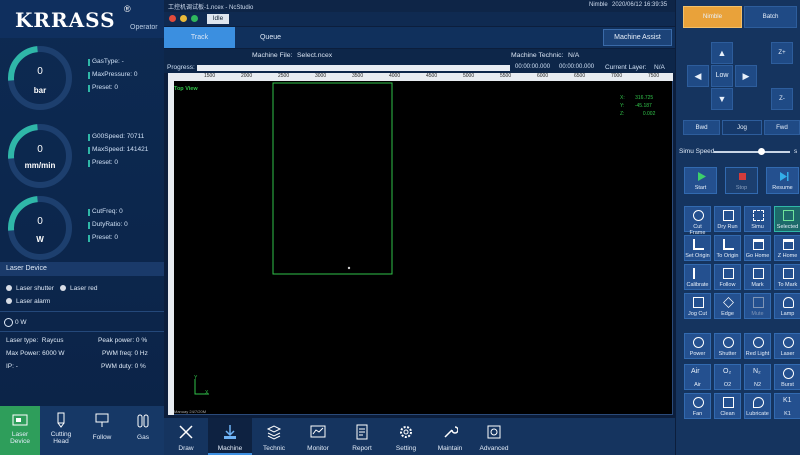 The height and width of the screenshot is (455, 800). What do you see at coordinates (727, 377) in the screenshot?
I see `o2-button: O₂ O2` at bounding box center [727, 377].